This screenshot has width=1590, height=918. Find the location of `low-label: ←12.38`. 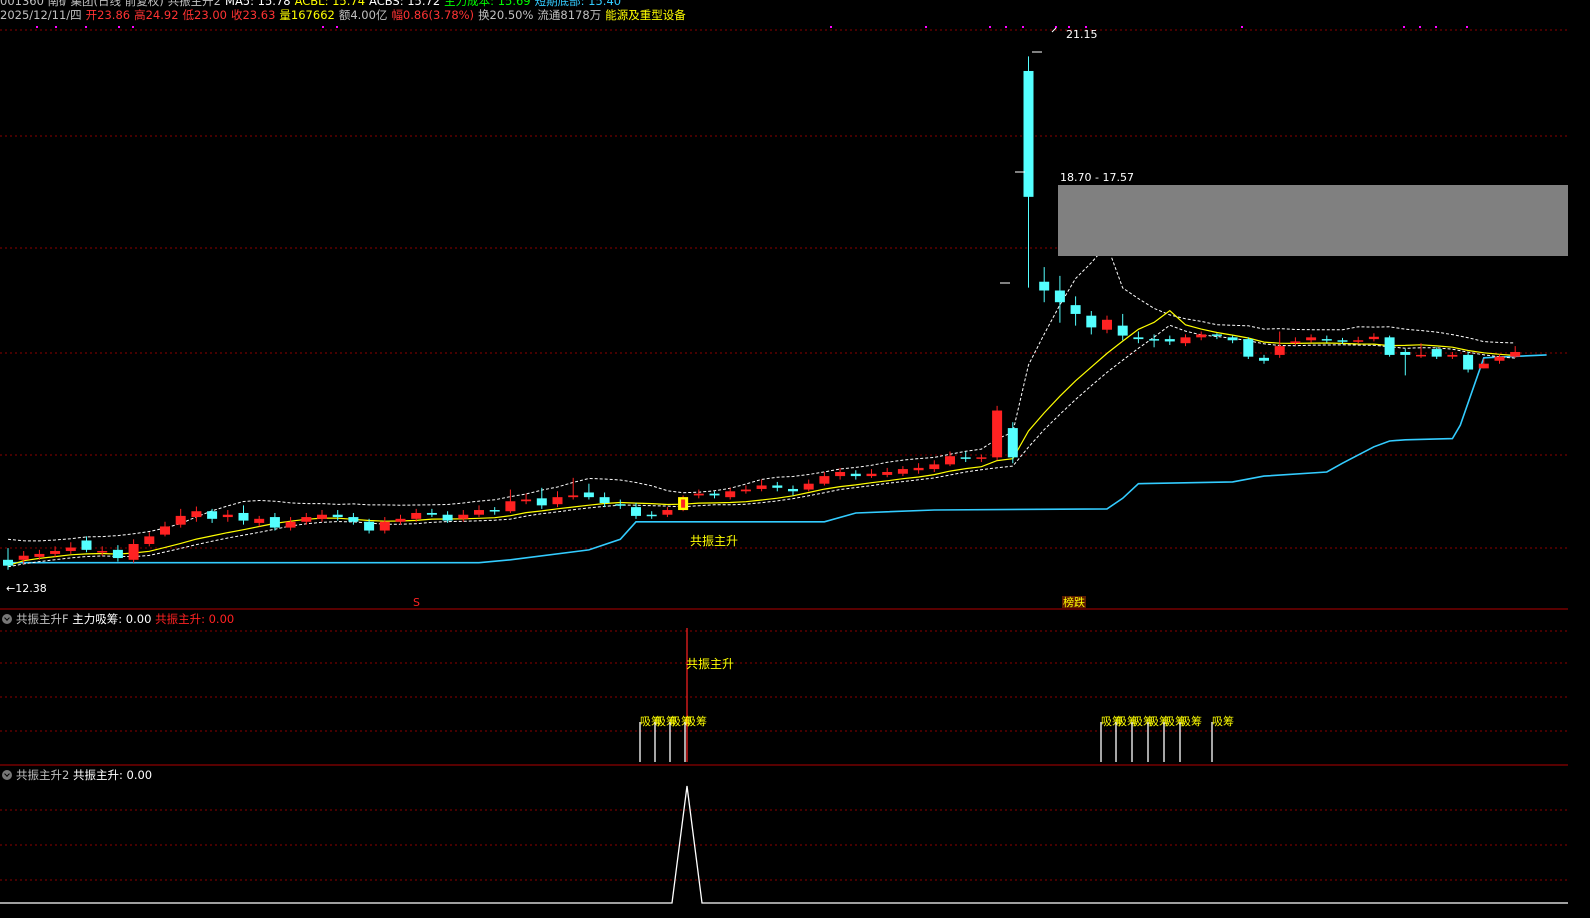

low-label: ←12.38 is located at coordinates (26, 588).